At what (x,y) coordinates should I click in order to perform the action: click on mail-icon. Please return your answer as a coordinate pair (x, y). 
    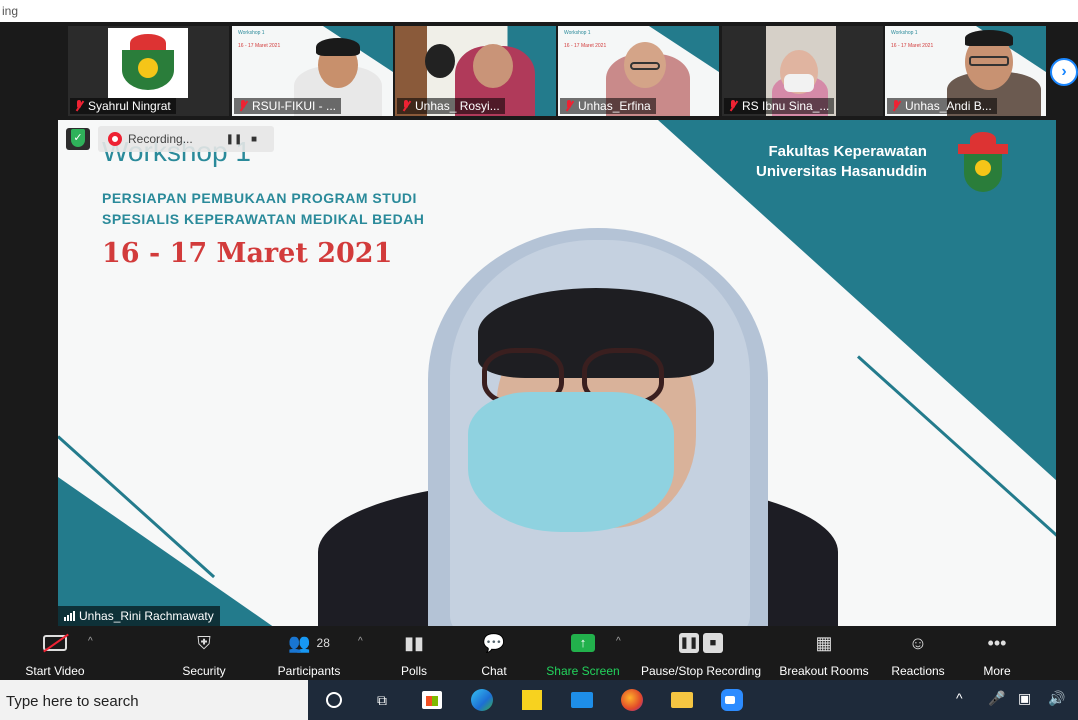
    Looking at the image, I should click on (582, 700).